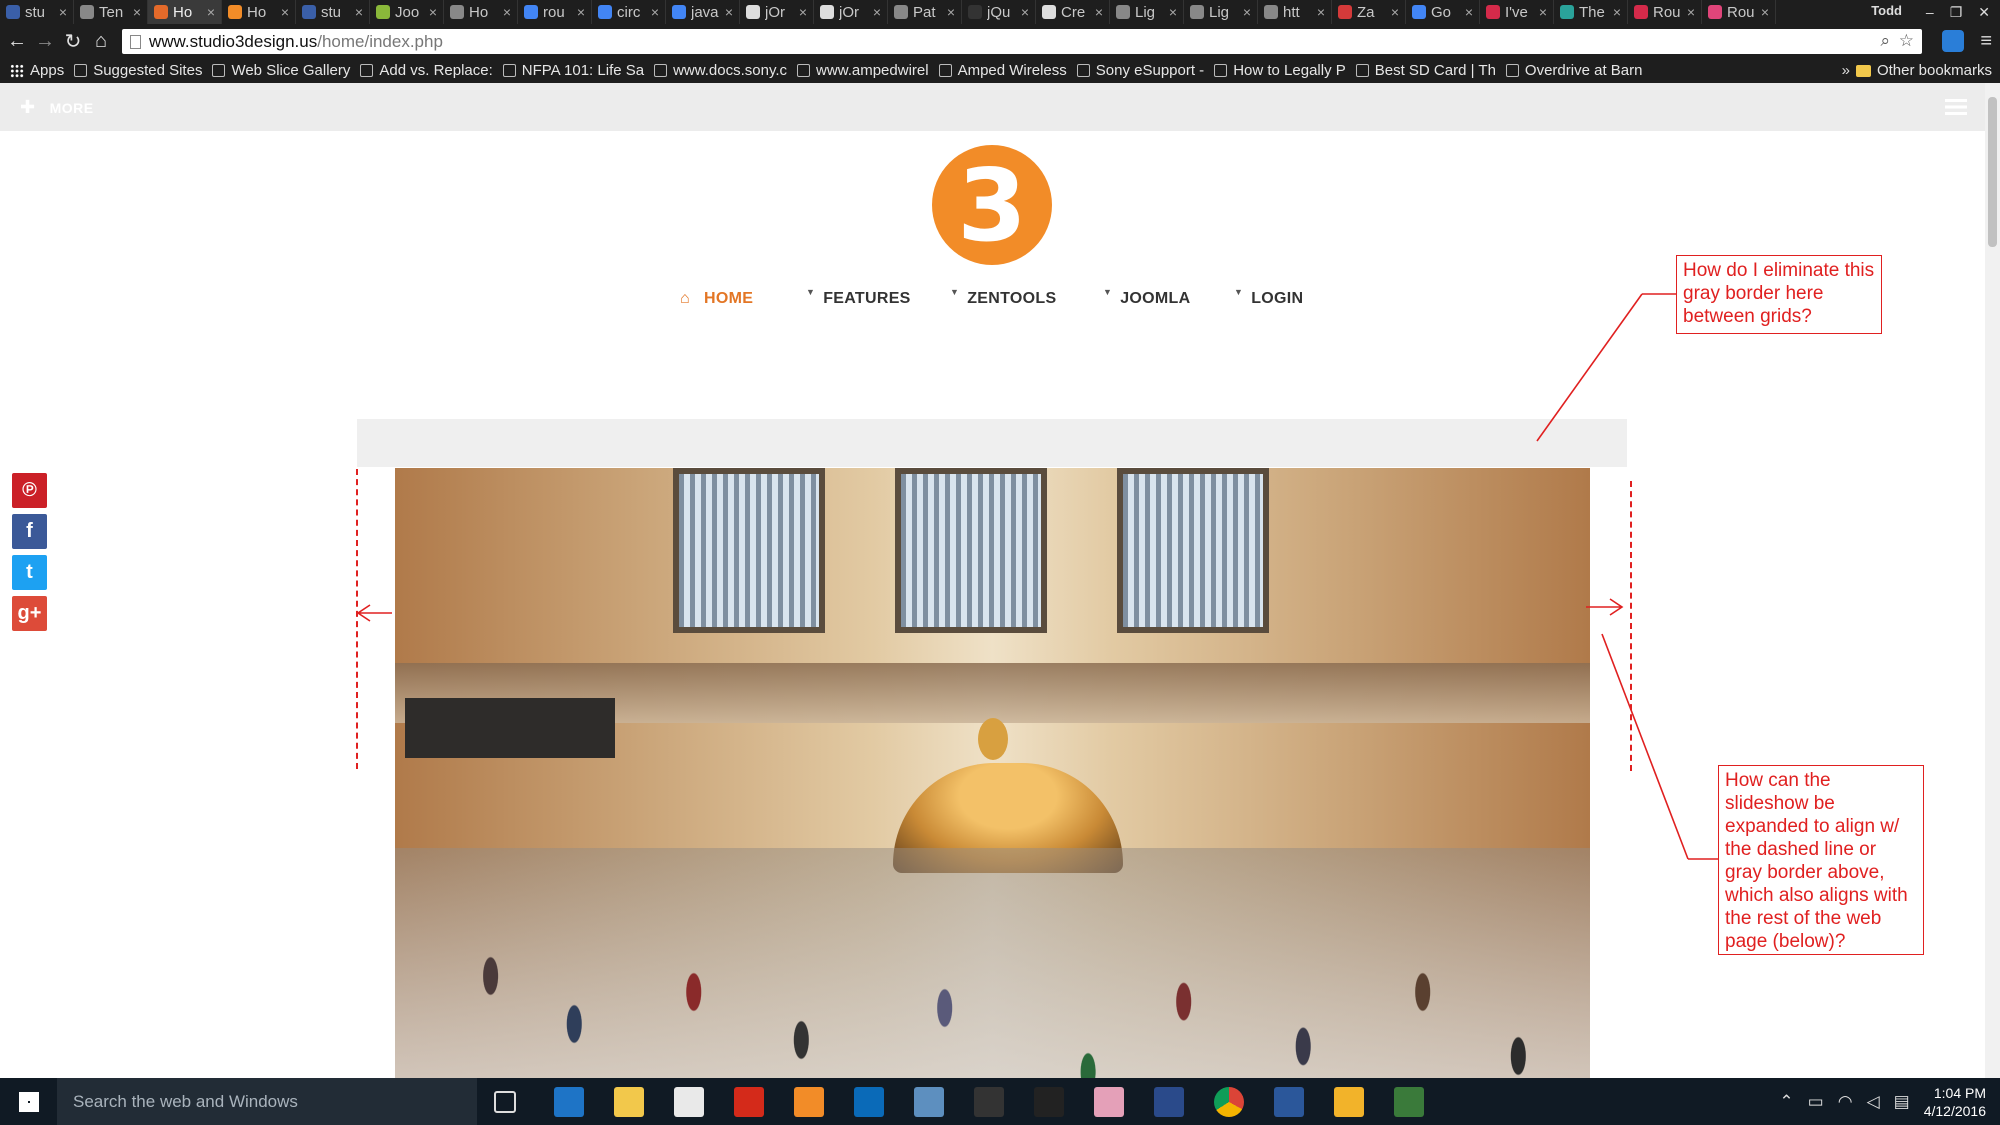  Describe the element at coordinates (29, 572) in the screenshot. I see `twitter-icon: t` at that location.